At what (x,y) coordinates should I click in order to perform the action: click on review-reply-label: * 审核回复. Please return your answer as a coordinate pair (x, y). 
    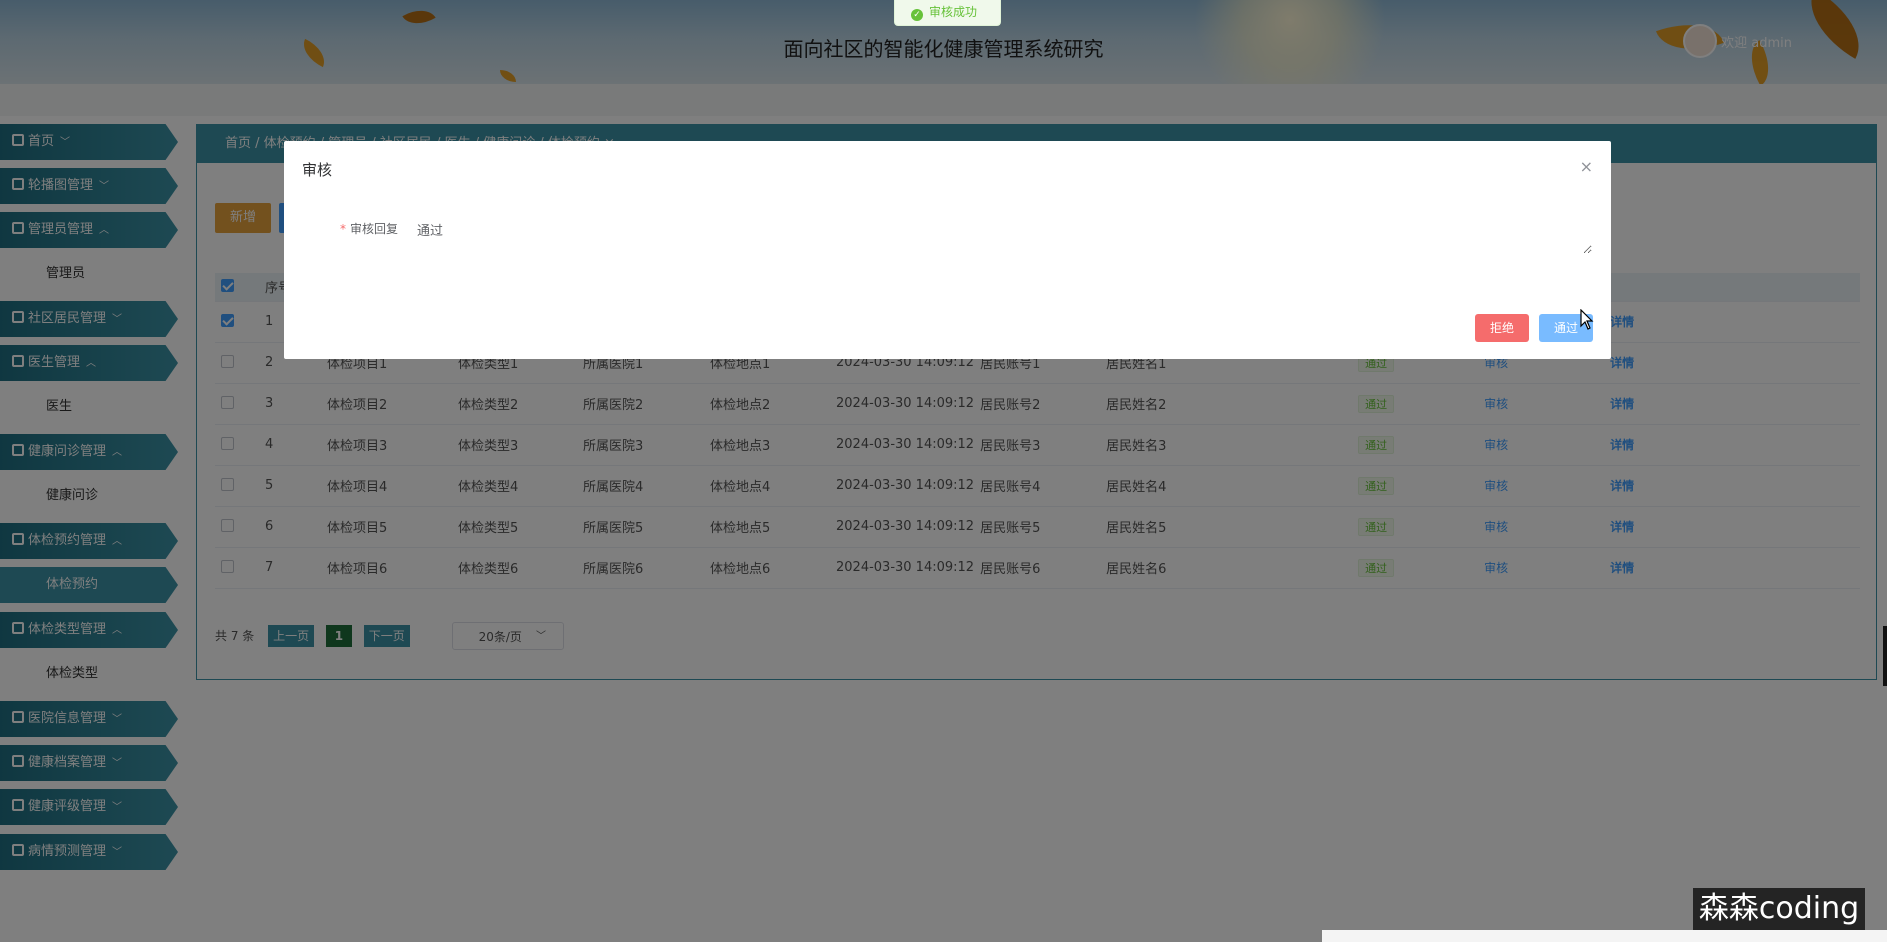
    Looking at the image, I should click on (369, 228).